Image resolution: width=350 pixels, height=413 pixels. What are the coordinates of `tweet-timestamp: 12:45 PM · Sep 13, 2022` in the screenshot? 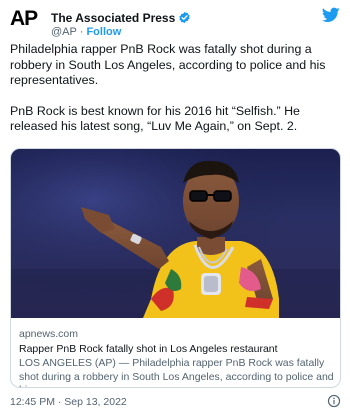 It's located at (68, 402).